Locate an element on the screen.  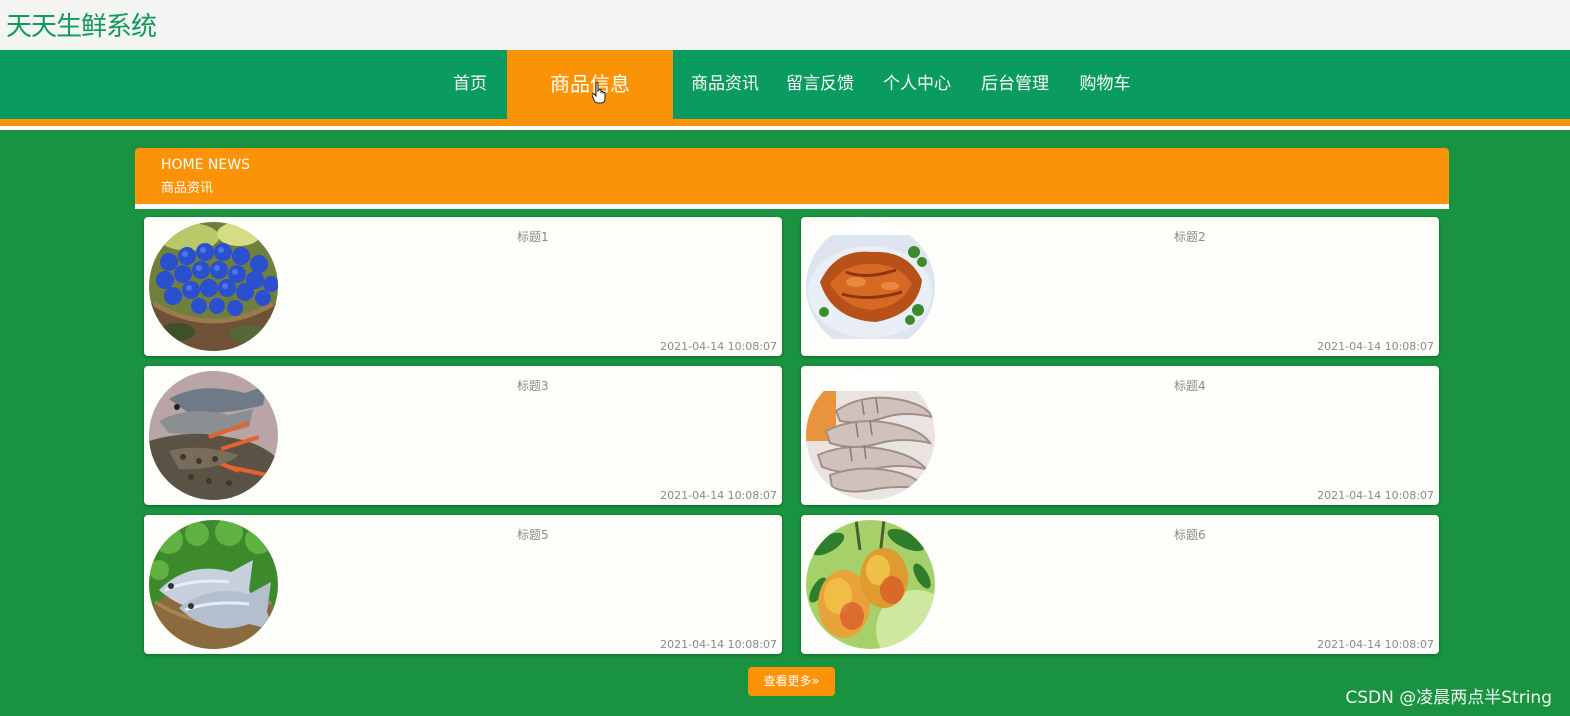
news-title: 标题4 is located at coordinates (1190, 385).